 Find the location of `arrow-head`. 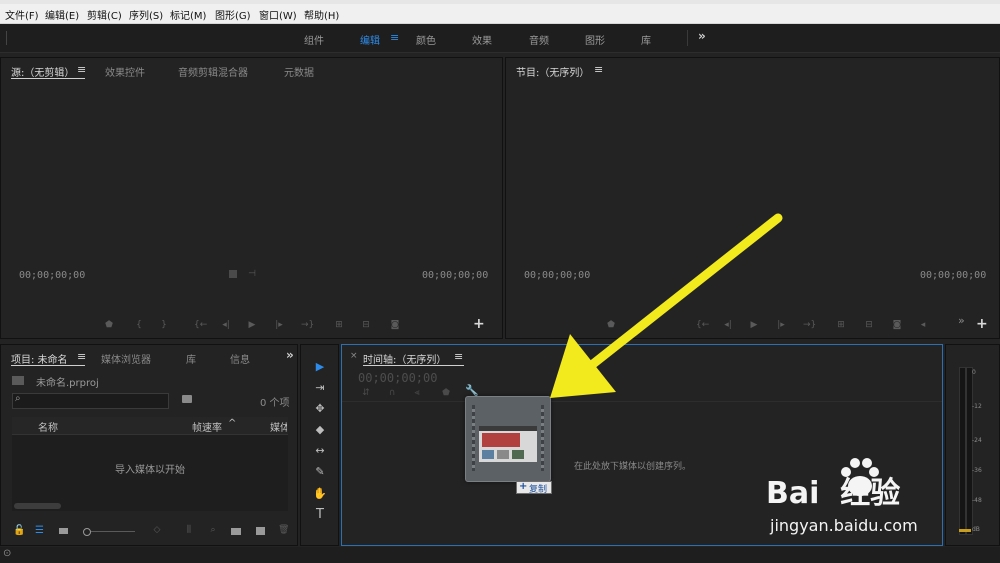

arrow-head is located at coordinates (583, 366).